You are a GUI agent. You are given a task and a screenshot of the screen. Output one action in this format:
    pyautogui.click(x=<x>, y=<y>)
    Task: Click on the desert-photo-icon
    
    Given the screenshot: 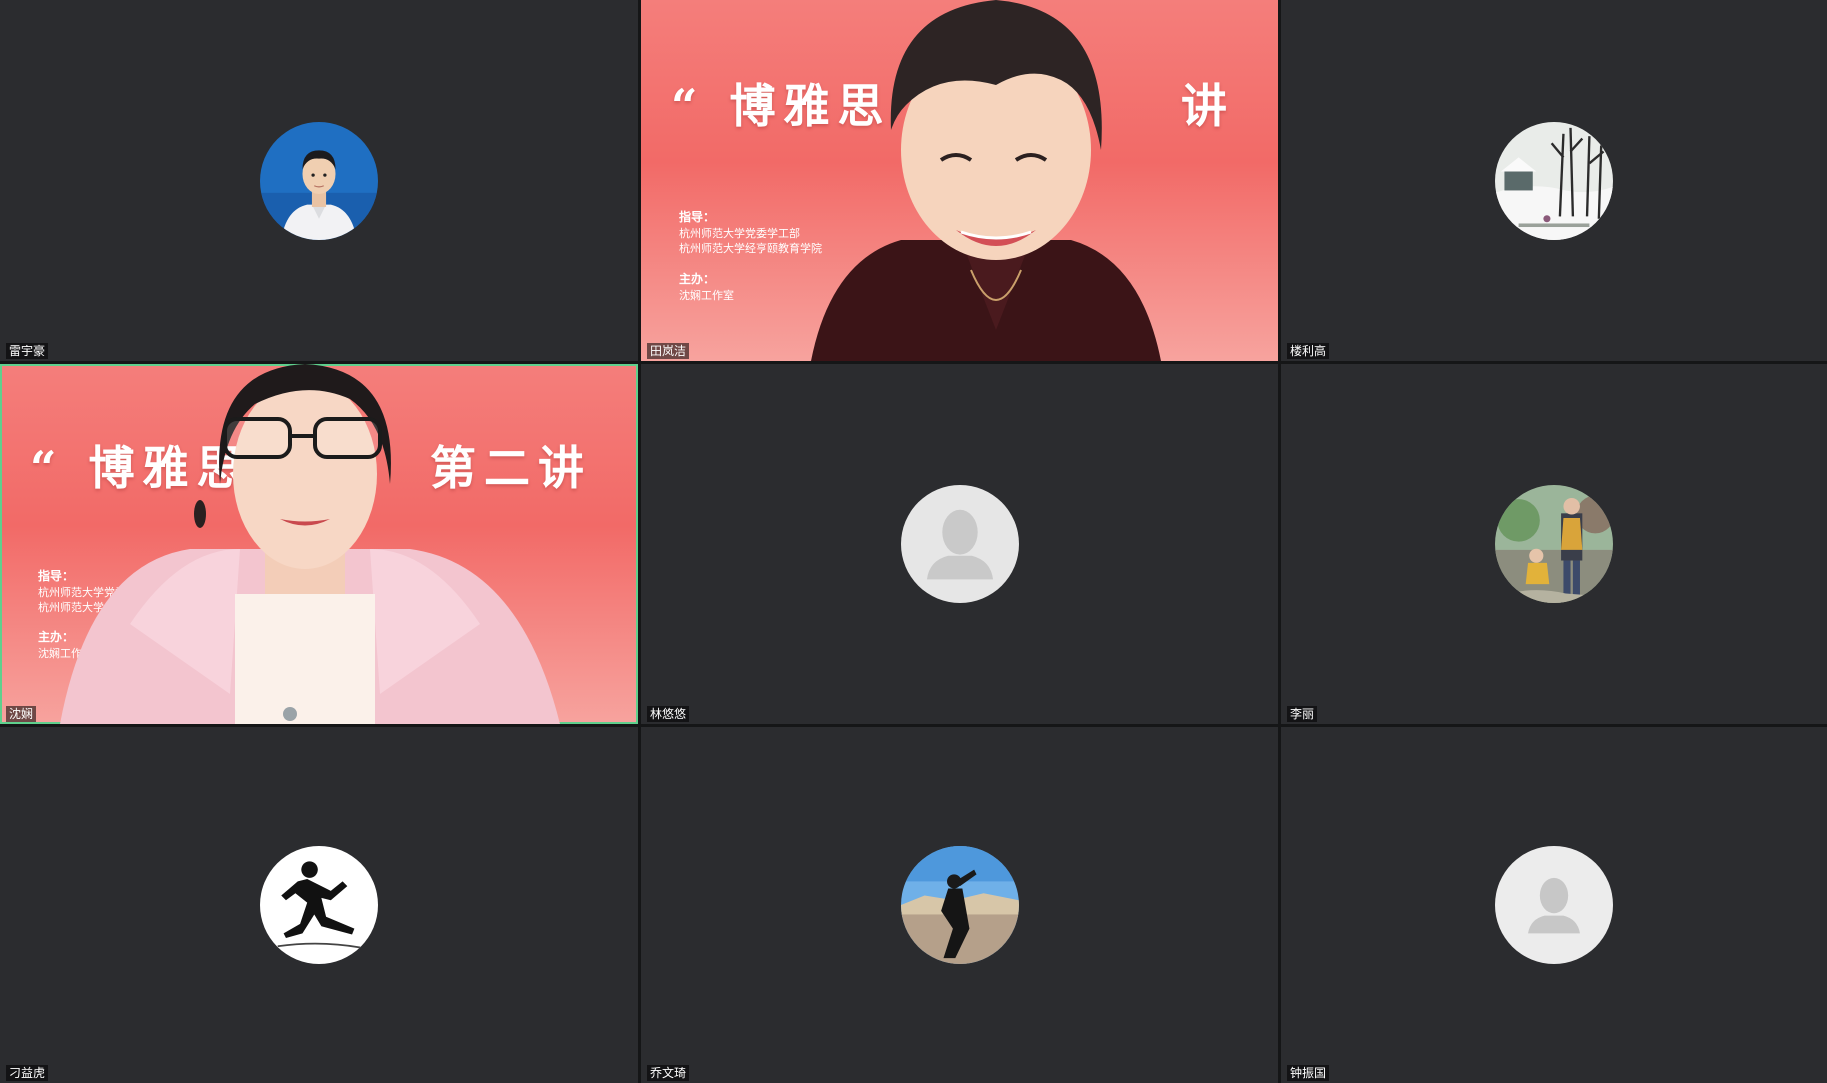 What is the action you would take?
    pyautogui.click(x=959, y=905)
    